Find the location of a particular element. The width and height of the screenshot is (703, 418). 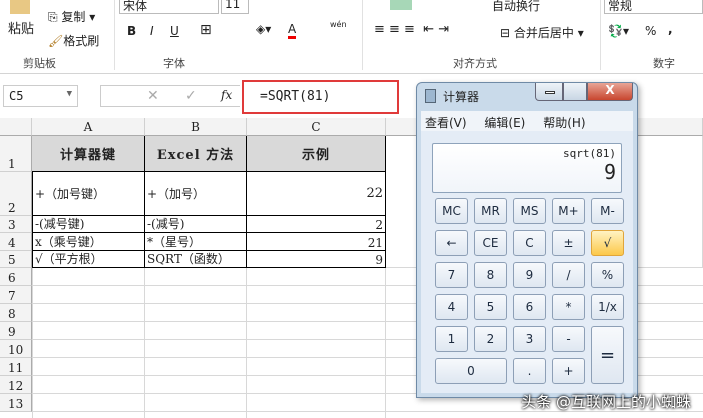

row-header: 7 is located at coordinates (16, 295).